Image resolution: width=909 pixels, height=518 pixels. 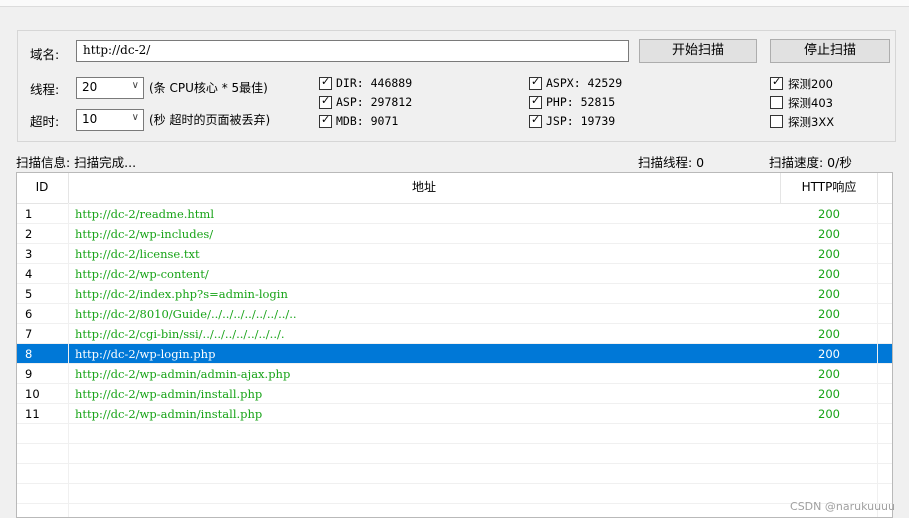 I want to click on dict-label: ASP: 297812, so click(x=374, y=102).